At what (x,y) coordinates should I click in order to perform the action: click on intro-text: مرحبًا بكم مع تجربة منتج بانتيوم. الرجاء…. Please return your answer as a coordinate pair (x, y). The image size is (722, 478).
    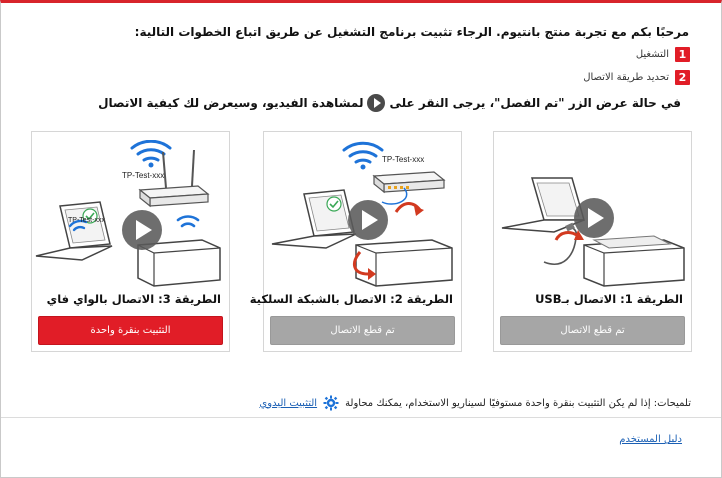
    Looking at the image, I should click on (411, 32).